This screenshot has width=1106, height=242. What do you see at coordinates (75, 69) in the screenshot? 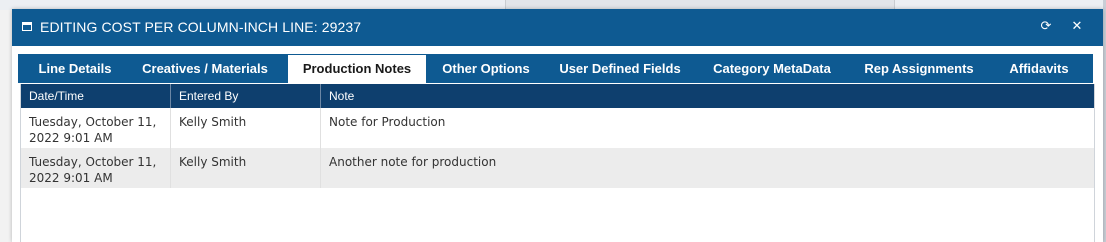
I see `tab-line-details: Line Details` at bounding box center [75, 69].